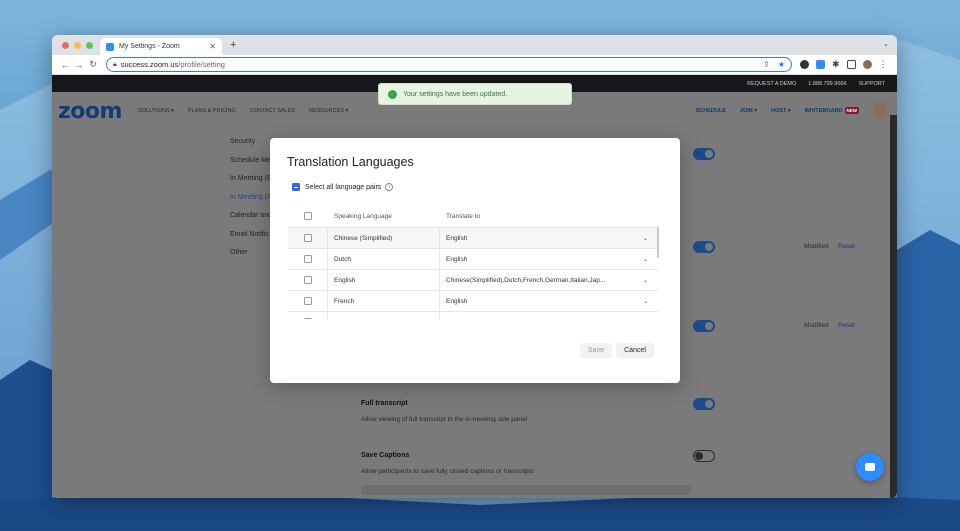 Image resolution: width=960 pixels, height=531 pixels. Describe the element at coordinates (149, 46) in the screenshot. I see `tab-title: My Settings - Zoom` at that location.